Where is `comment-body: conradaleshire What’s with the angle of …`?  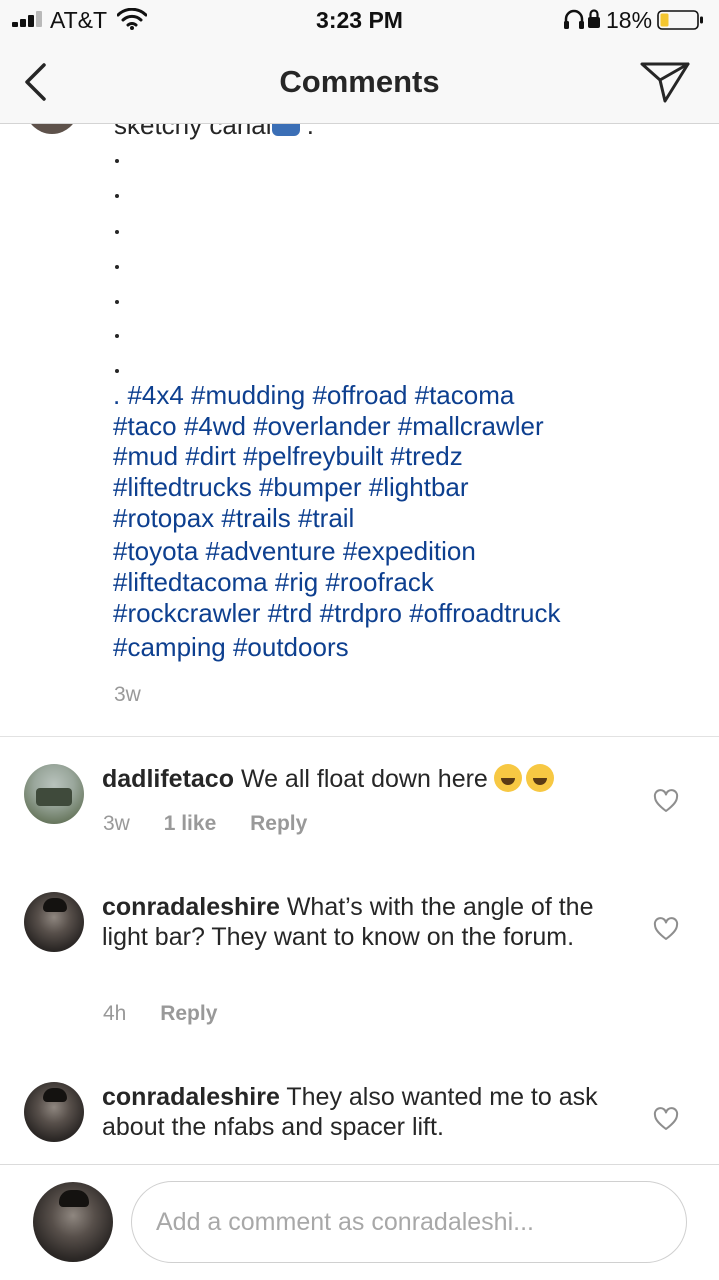 comment-body: conradaleshire What’s with the angle of … is located at coordinates (357, 922).